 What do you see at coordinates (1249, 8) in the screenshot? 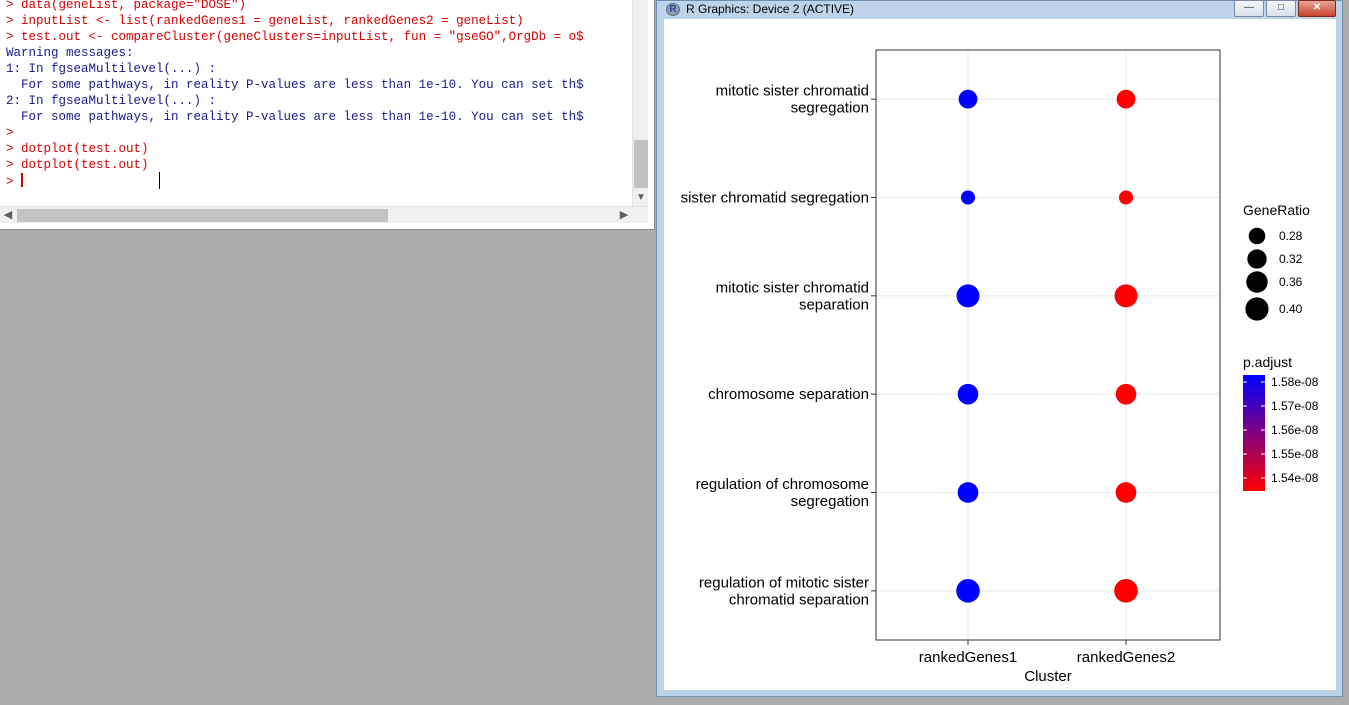
I see `minimize-button: —` at bounding box center [1249, 8].